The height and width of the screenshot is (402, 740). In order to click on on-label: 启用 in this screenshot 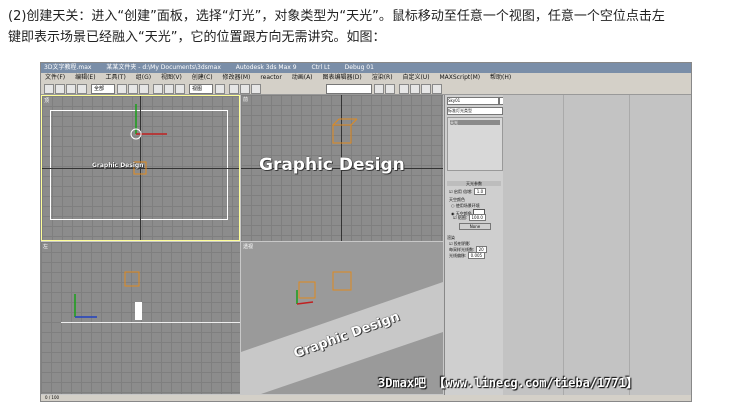, I will do `click(457, 191)`.